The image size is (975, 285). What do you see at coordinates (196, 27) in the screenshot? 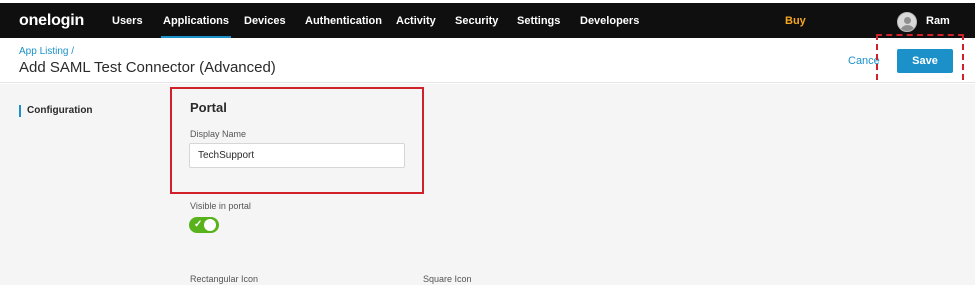
I see `nav-item-applications: Applications` at bounding box center [196, 27].